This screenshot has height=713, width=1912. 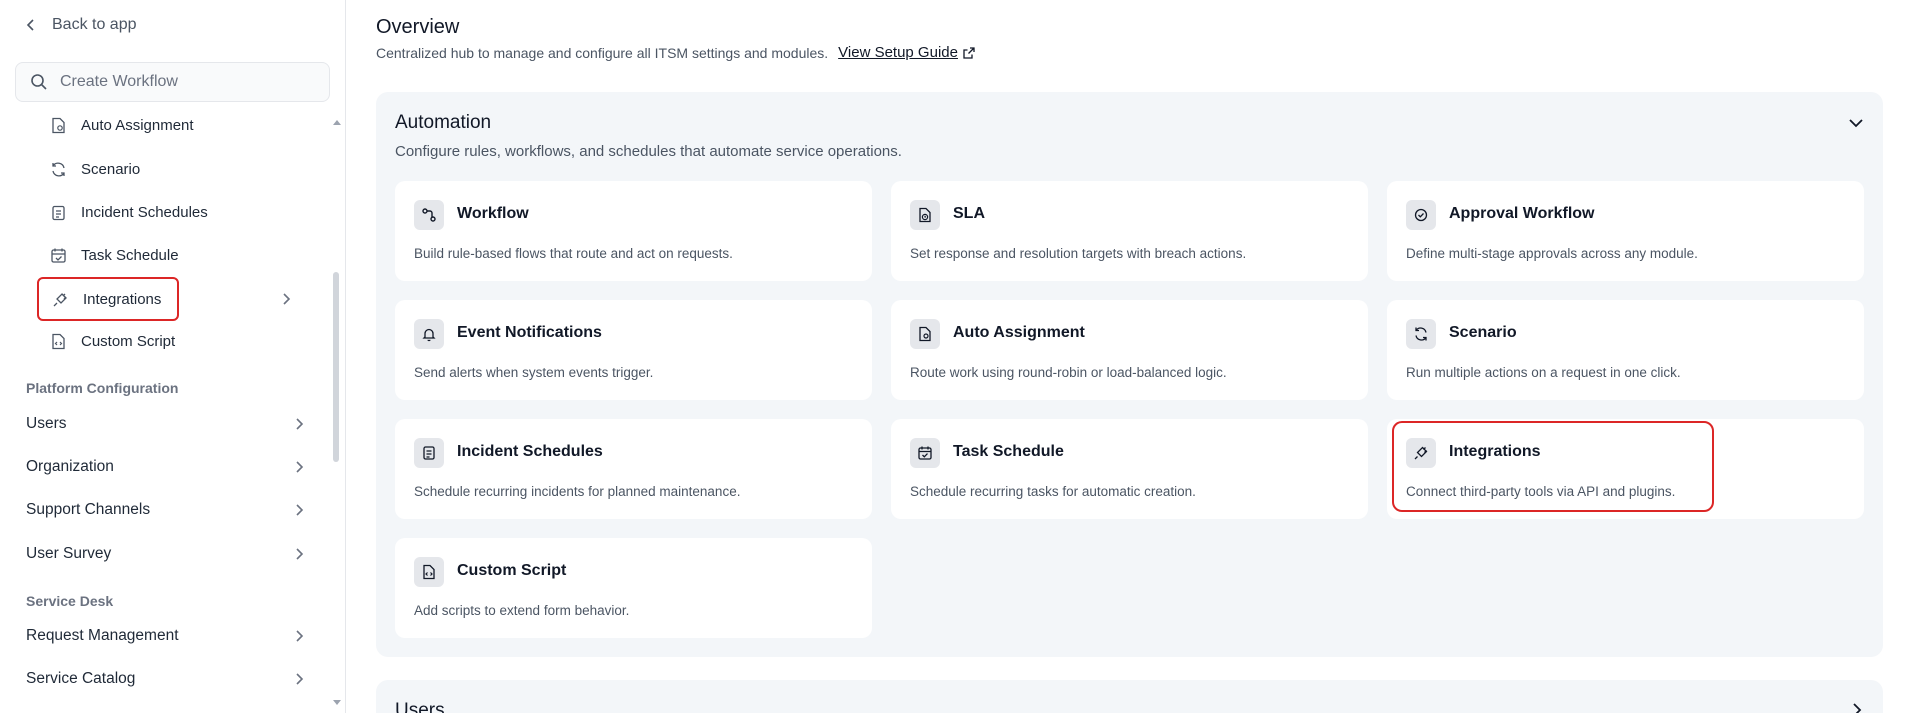 What do you see at coordinates (530, 451) in the screenshot?
I see `card-title: Incident Schedules` at bounding box center [530, 451].